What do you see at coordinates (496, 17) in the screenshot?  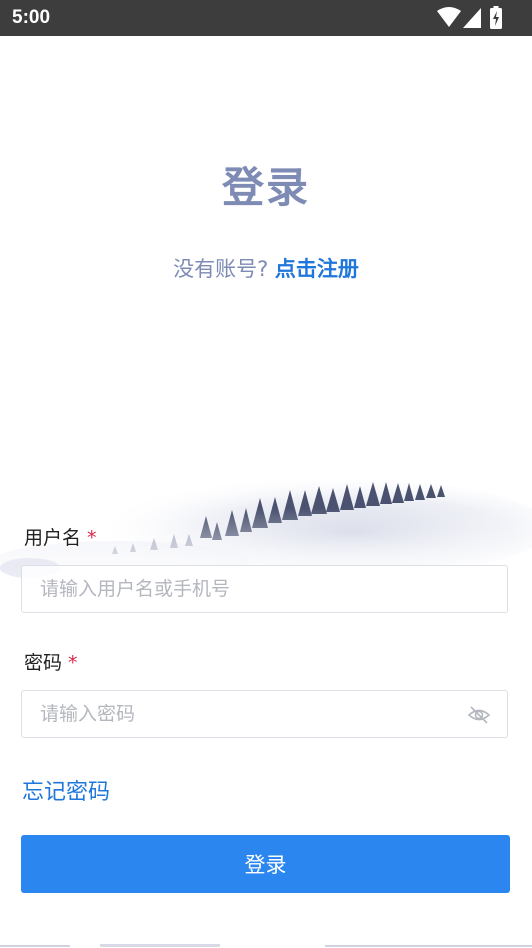 I see `battery-charging-icon` at bounding box center [496, 17].